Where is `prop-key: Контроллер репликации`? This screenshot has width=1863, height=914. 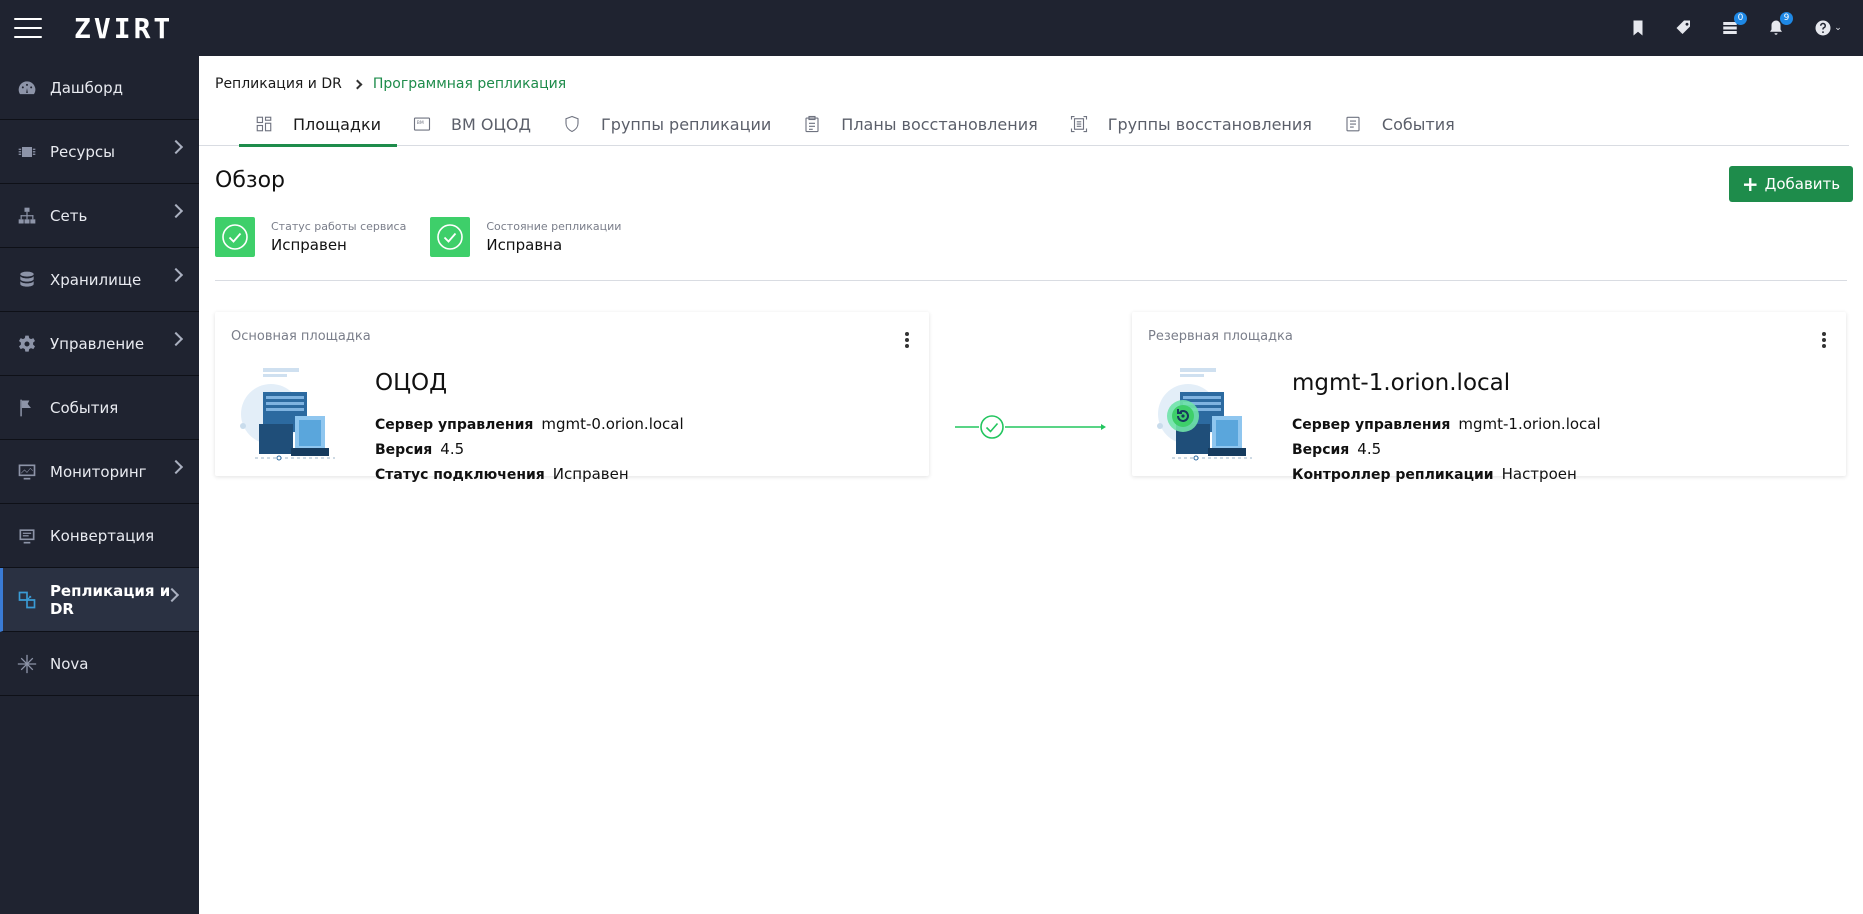
prop-key: Контроллер репликации is located at coordinates (1393, 475).